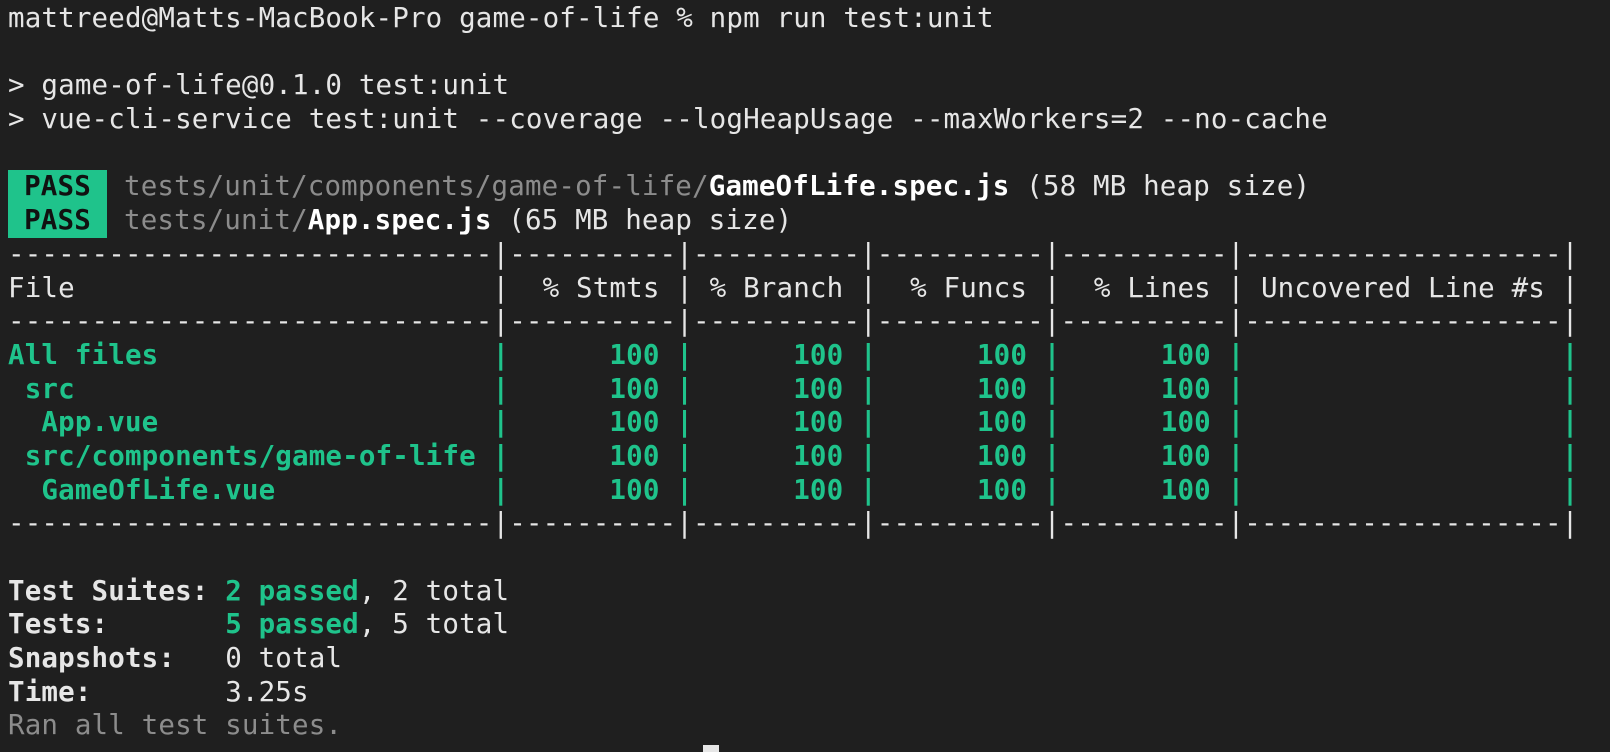 This screenshot has height=752, width=1610. I want to click on summary-label: Tests:, so click(117, 624).